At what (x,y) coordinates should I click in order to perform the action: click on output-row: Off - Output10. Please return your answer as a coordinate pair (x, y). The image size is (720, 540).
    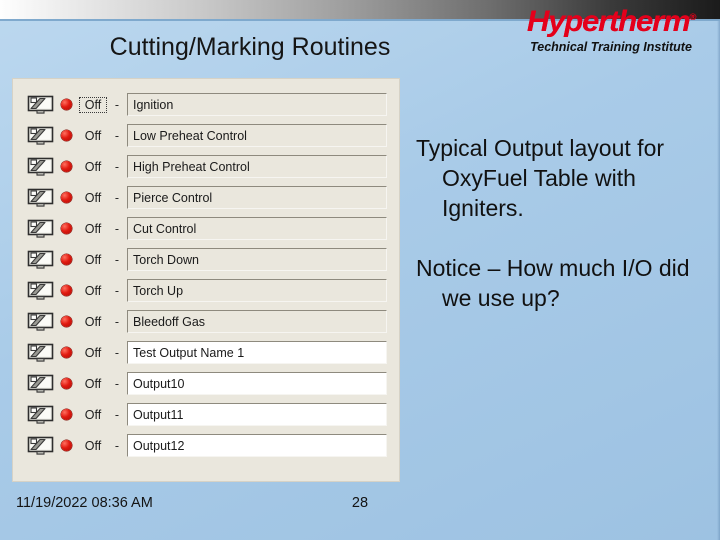
    Looking at the image, I should click on (206, 383).